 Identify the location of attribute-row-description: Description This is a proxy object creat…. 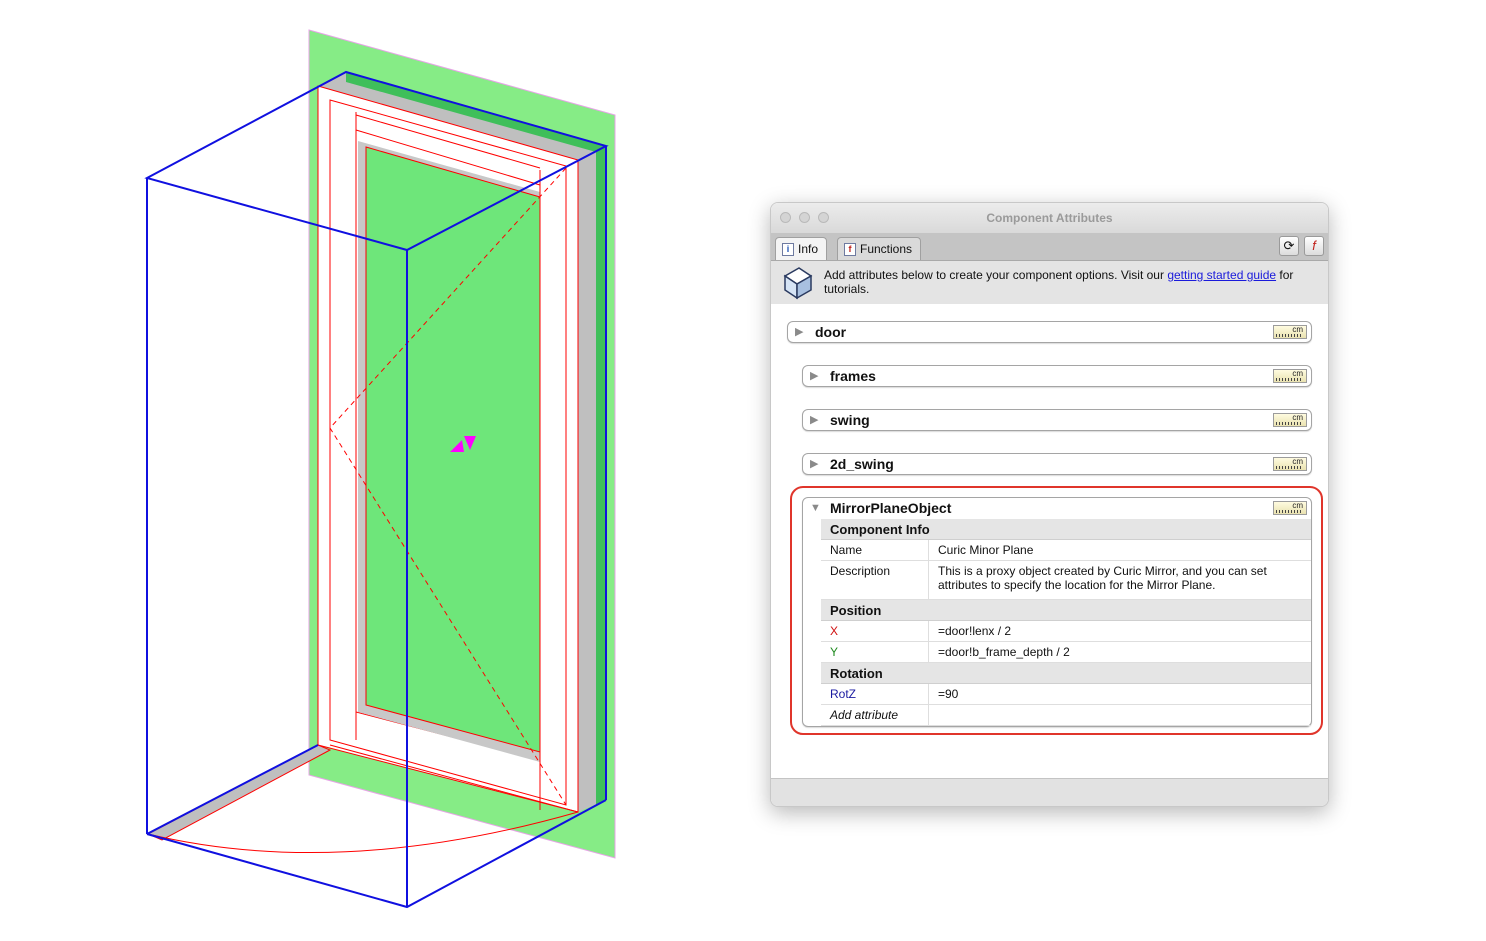
(1066, 580).